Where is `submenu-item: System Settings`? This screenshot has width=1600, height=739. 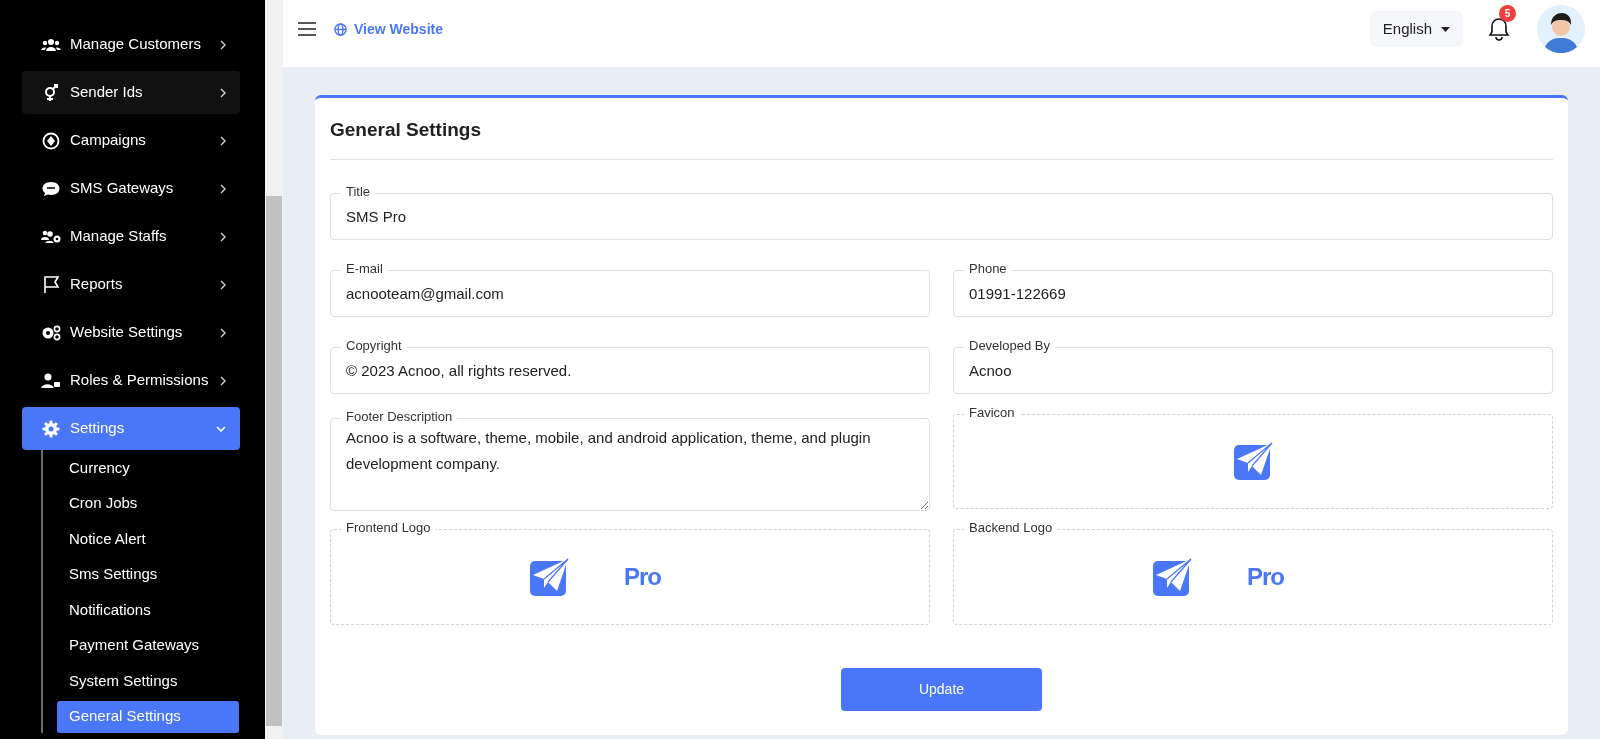 submenu-item: System Settings is located at coordinates (148, 681).